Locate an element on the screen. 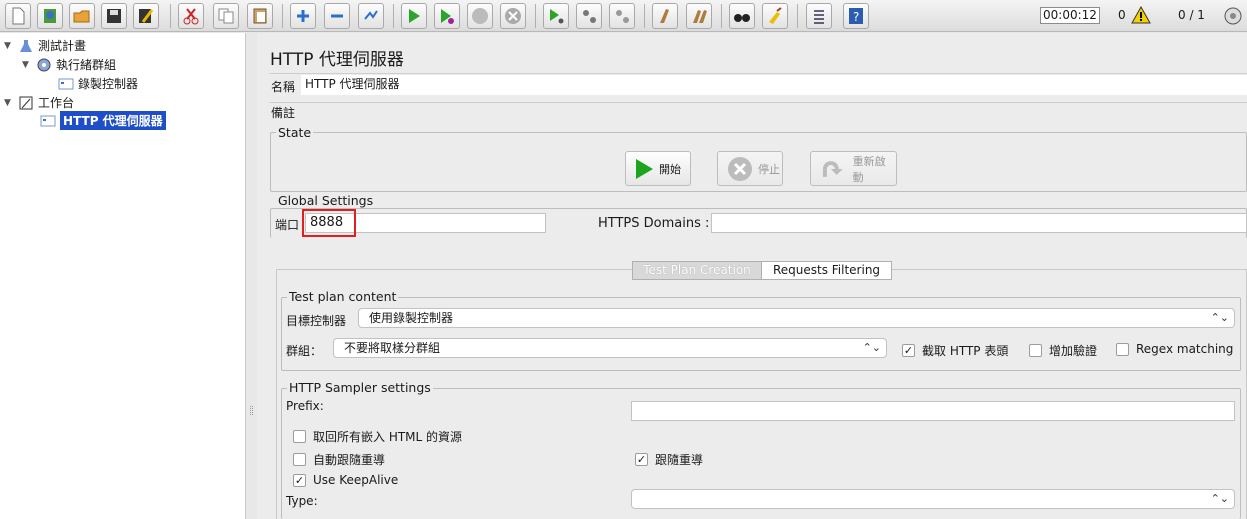  tree-item-thread-group: ▼ 執行緒群組 is located at coordinates (69, 64).